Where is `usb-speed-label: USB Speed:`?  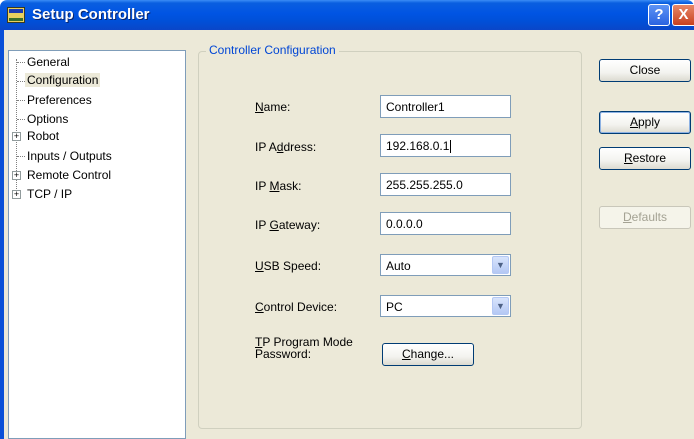 usb-speed-label: USB Speed: is located at coordinates (288, 266).